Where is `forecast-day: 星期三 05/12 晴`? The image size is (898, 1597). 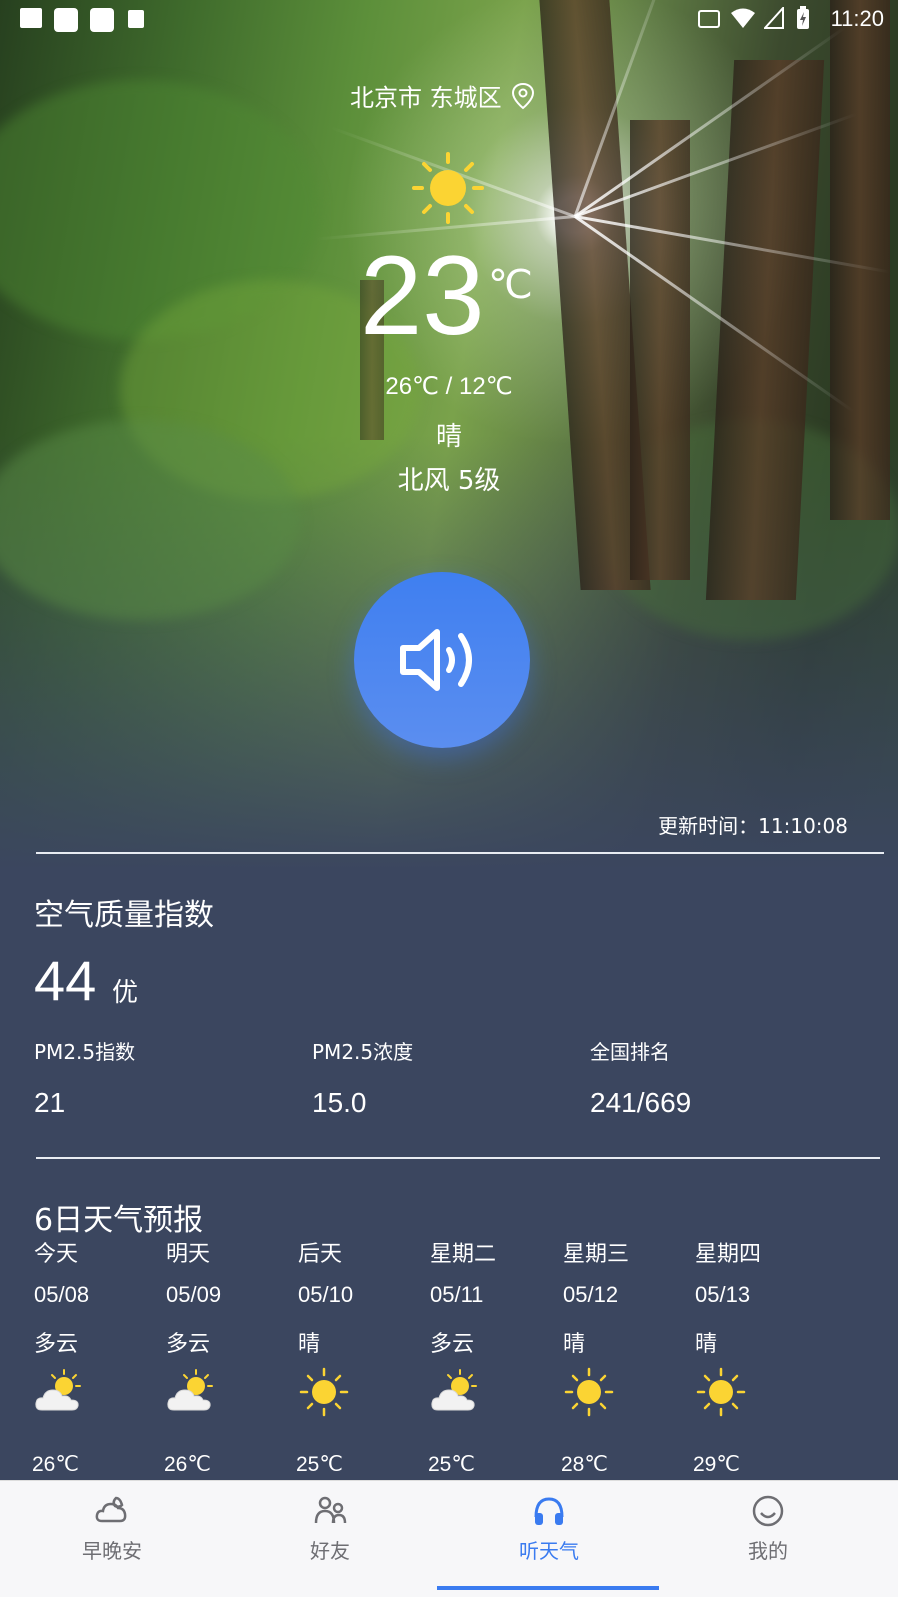 forecast-day: 星期三 05/12 晴 is located at coordinates (628, 1329).